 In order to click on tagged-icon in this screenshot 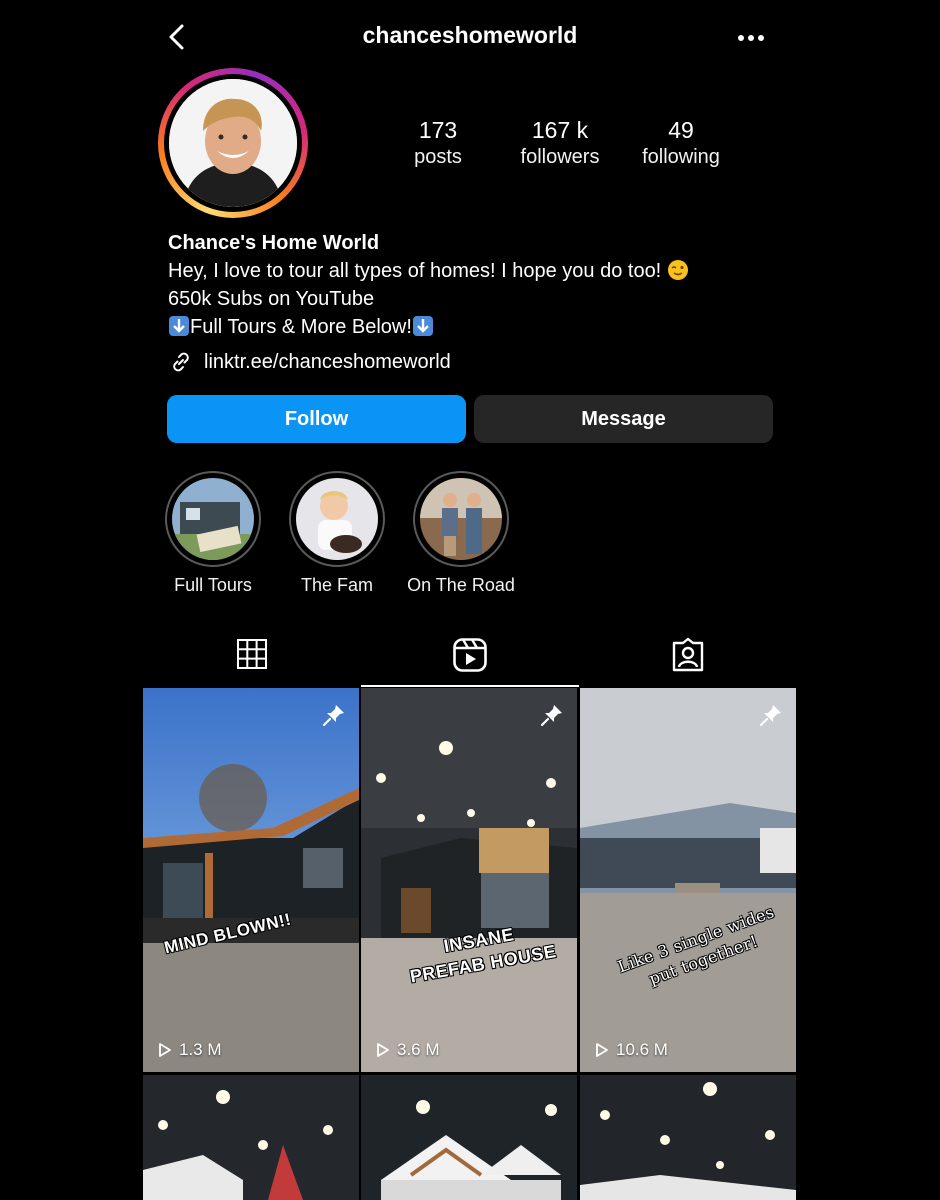, I will do `click(688, 654)`.